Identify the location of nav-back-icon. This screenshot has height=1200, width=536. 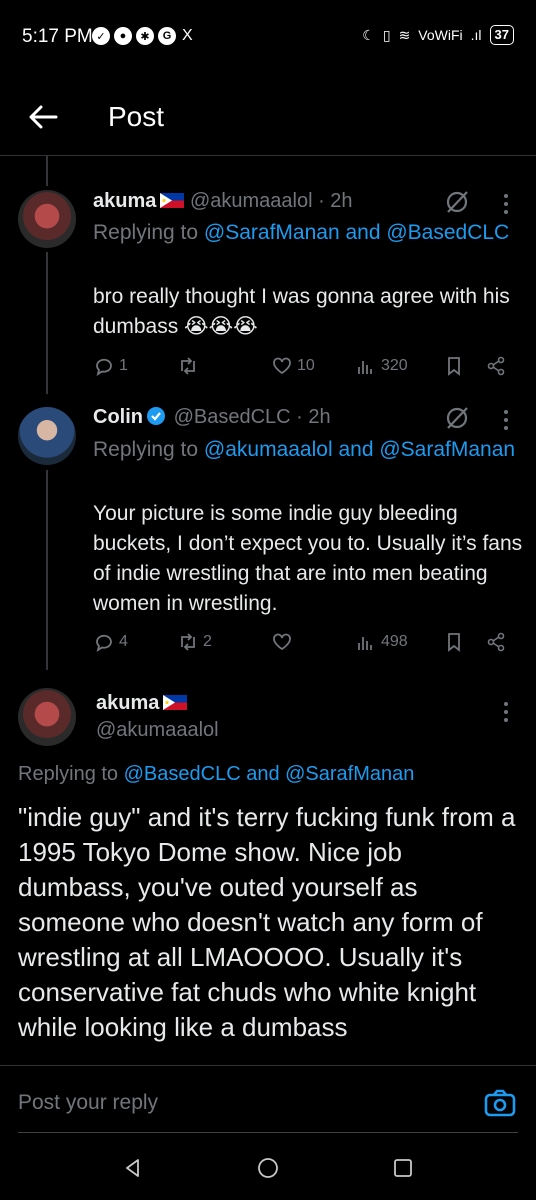
(133, 1168).